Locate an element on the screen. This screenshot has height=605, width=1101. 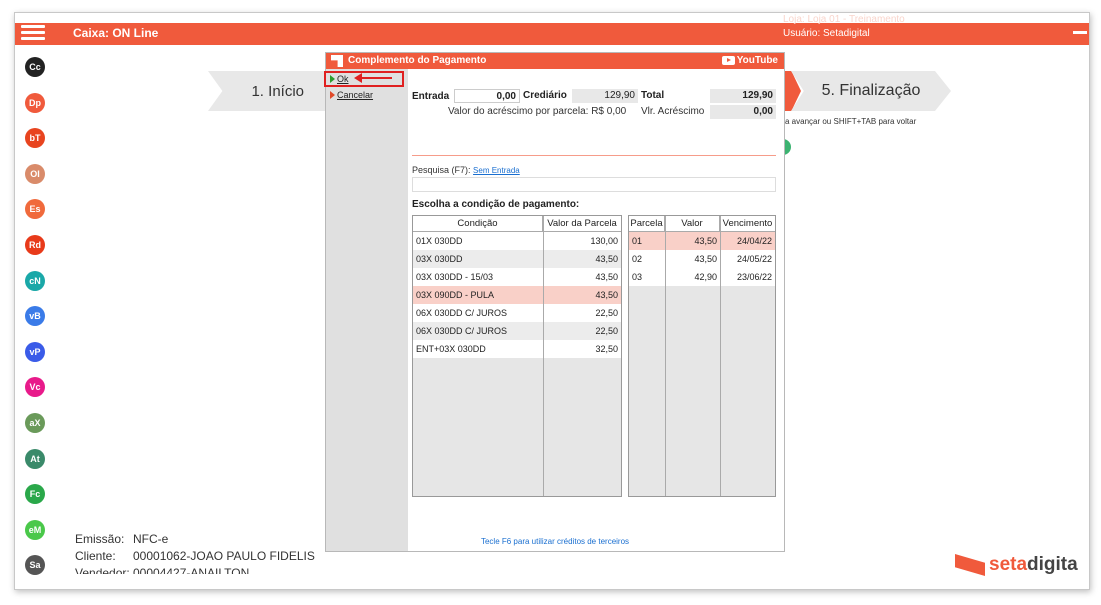
emissao-label: Emissão: is located at coordinates (100, 539).